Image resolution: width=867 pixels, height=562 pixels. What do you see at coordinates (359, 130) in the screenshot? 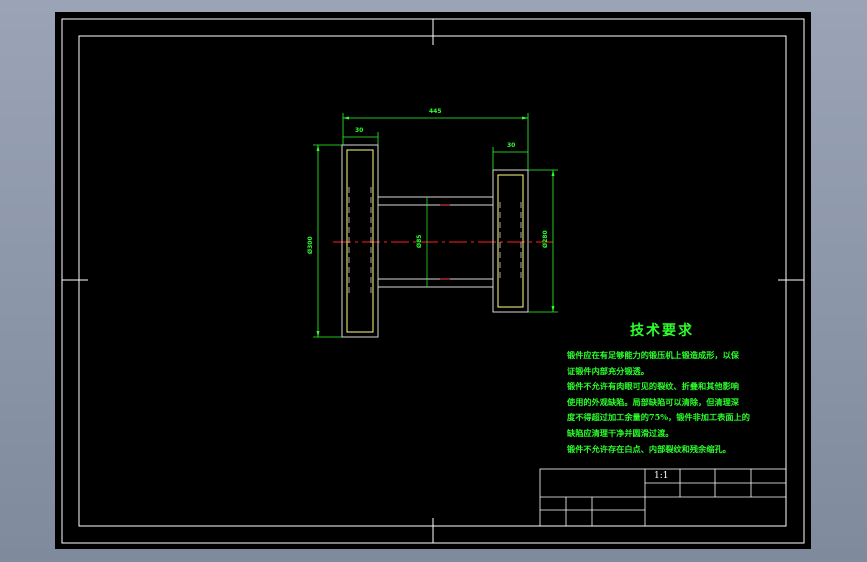
I see `dim-left-width: 30` at bounding box center [359, 130].